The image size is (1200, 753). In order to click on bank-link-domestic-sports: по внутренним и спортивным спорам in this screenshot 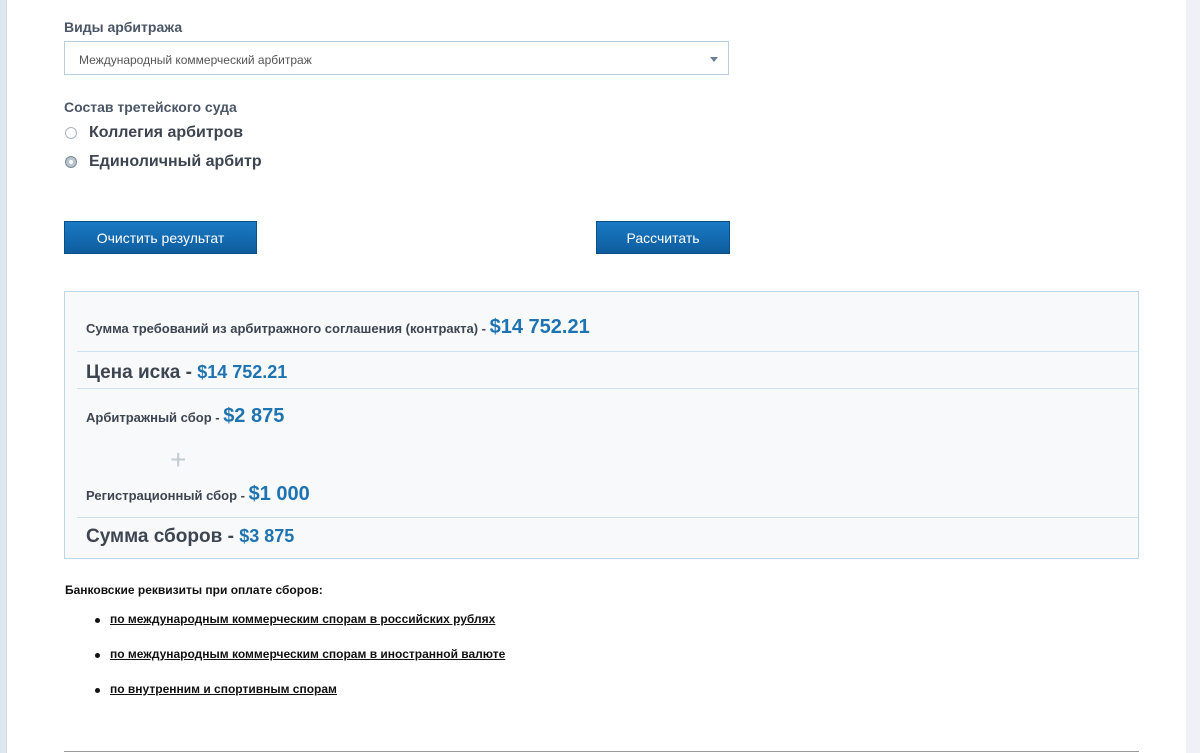, I will do `click(223, 689)`.